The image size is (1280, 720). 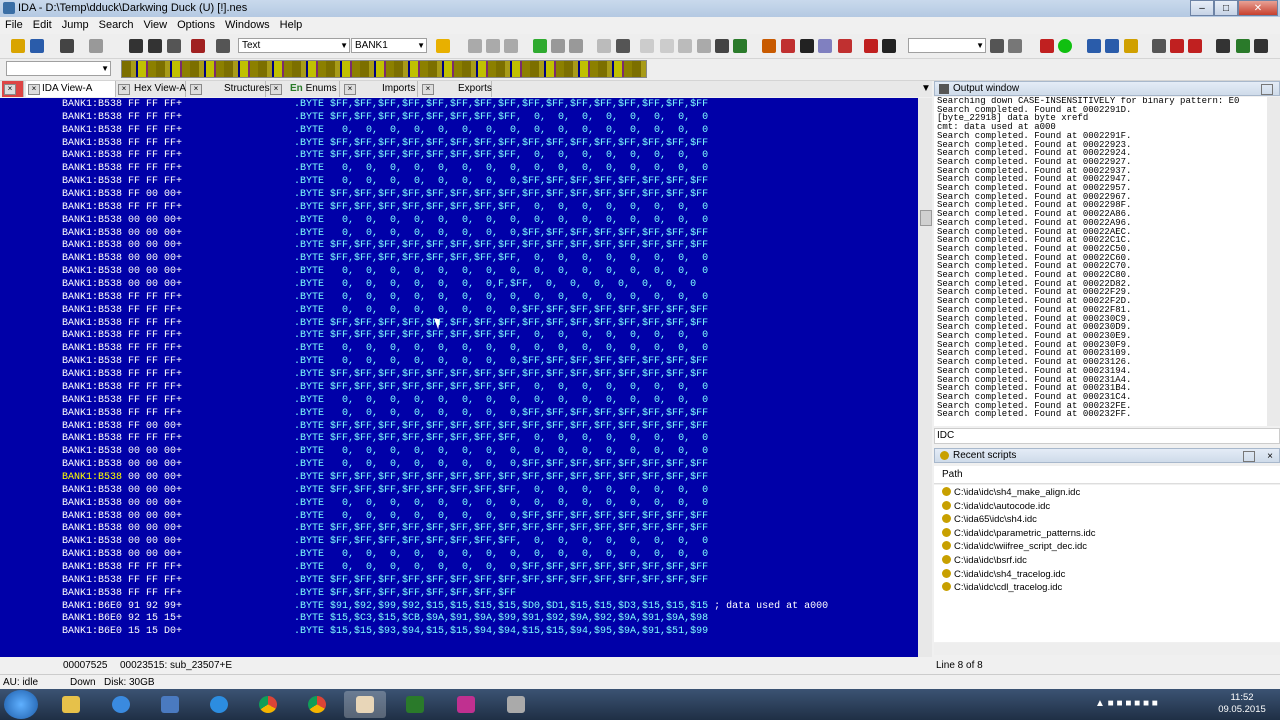 I want to click on recent-script-item: C:\ida\idc\autocode.idc, so click(x=996, y=506).